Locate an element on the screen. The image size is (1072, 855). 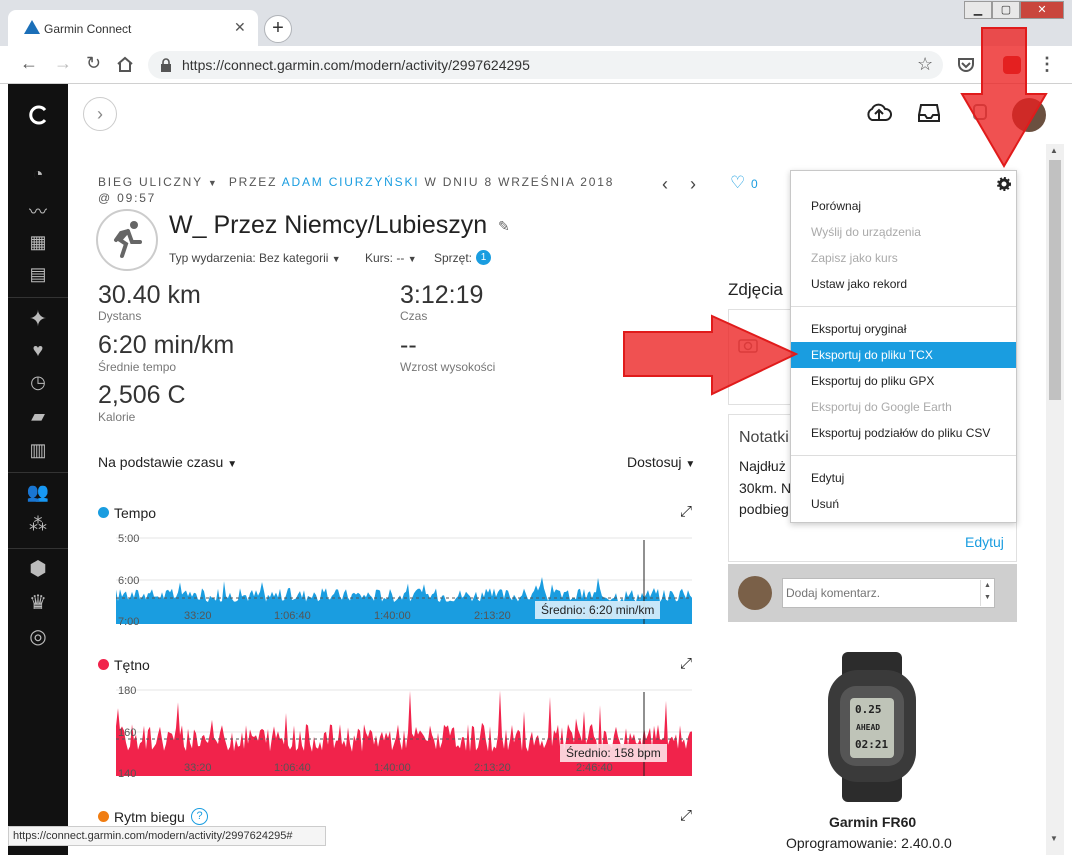
heart-rate-chart-title: Tętno is located at coordinates (132, 665).